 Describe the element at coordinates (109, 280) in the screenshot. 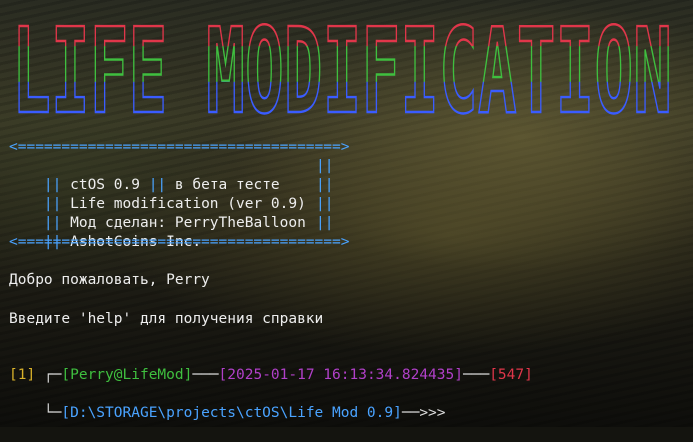

I see `welcome-message: Добро пожаловать, Perry` at that location.